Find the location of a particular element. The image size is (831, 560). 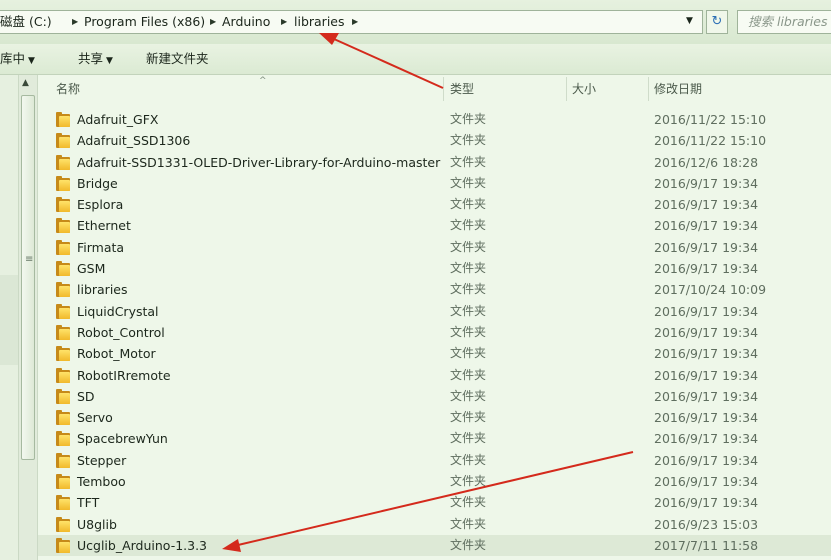

file-name: Esplora is located at coordinates (100, 205).